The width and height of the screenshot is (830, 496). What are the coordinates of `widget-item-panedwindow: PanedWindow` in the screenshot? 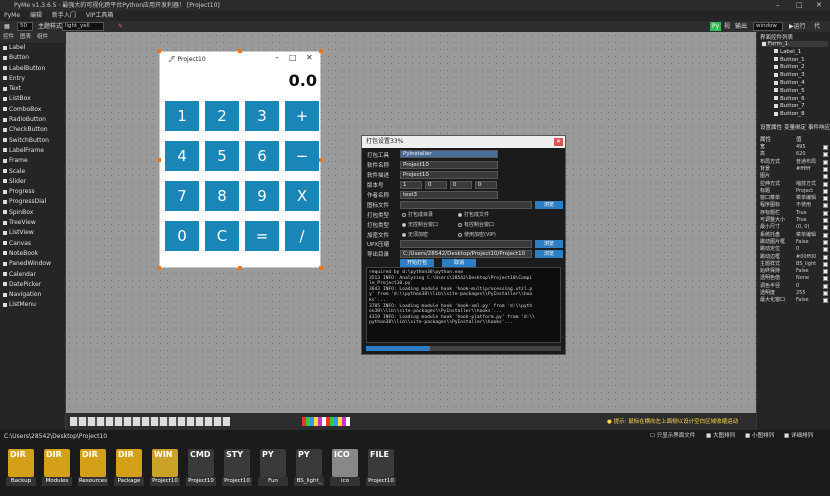 It's located at (32, 264).